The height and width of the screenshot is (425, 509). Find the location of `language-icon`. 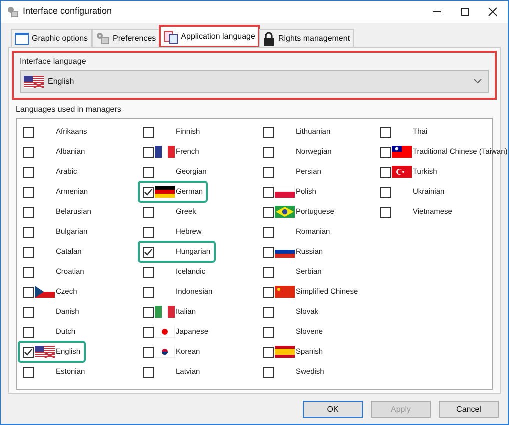

language-icon is located at coordinates (171, 37).